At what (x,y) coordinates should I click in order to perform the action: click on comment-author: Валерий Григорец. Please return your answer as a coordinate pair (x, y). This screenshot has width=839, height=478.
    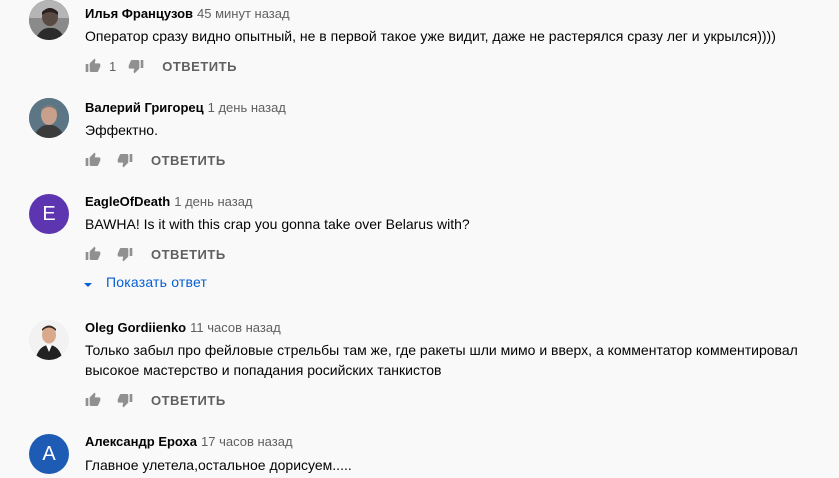
    Looking at the image, I should click on (144, 107).